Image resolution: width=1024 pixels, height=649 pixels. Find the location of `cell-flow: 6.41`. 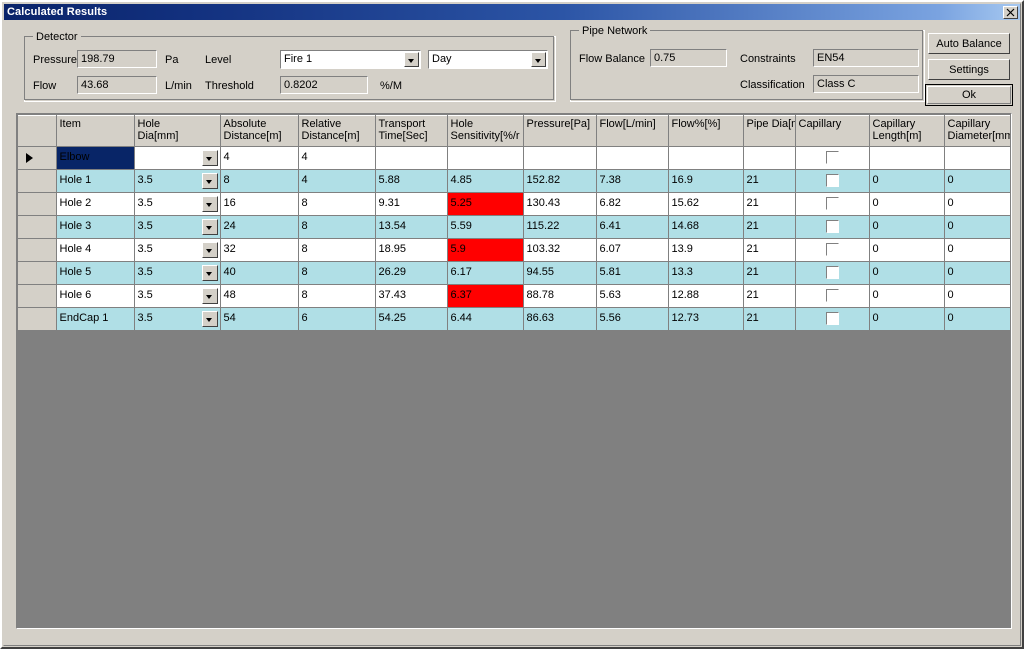

cell-flow: 6.41 is located at coordinates (632, 227).